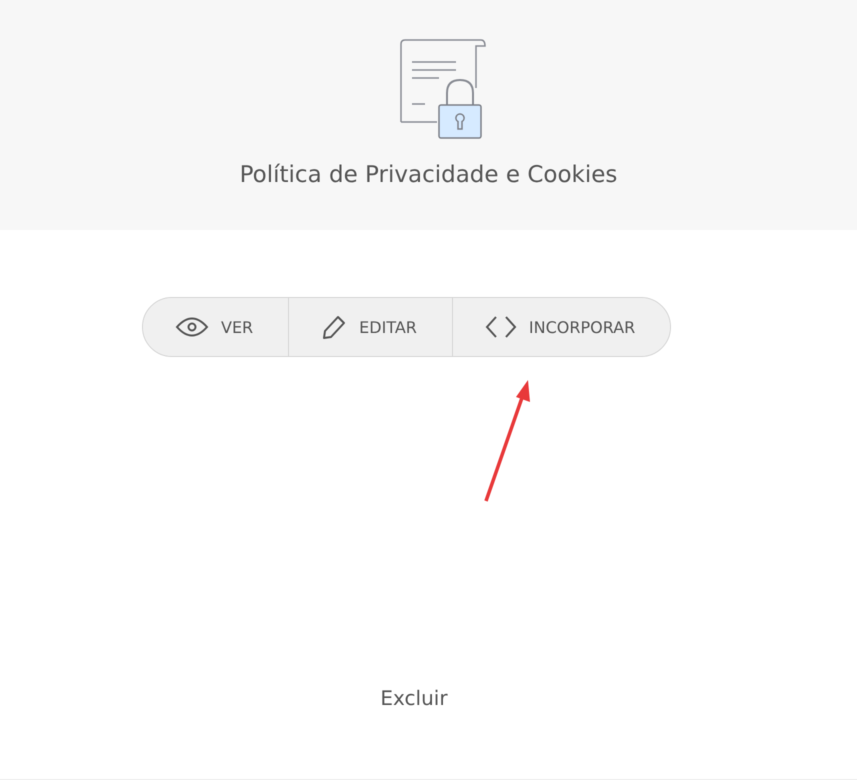 This screenshot has height=780, width=857. What do you see at coordinates (500, 327) in the screenshot?
I see `code-icon` at bounding box center [500, 327].